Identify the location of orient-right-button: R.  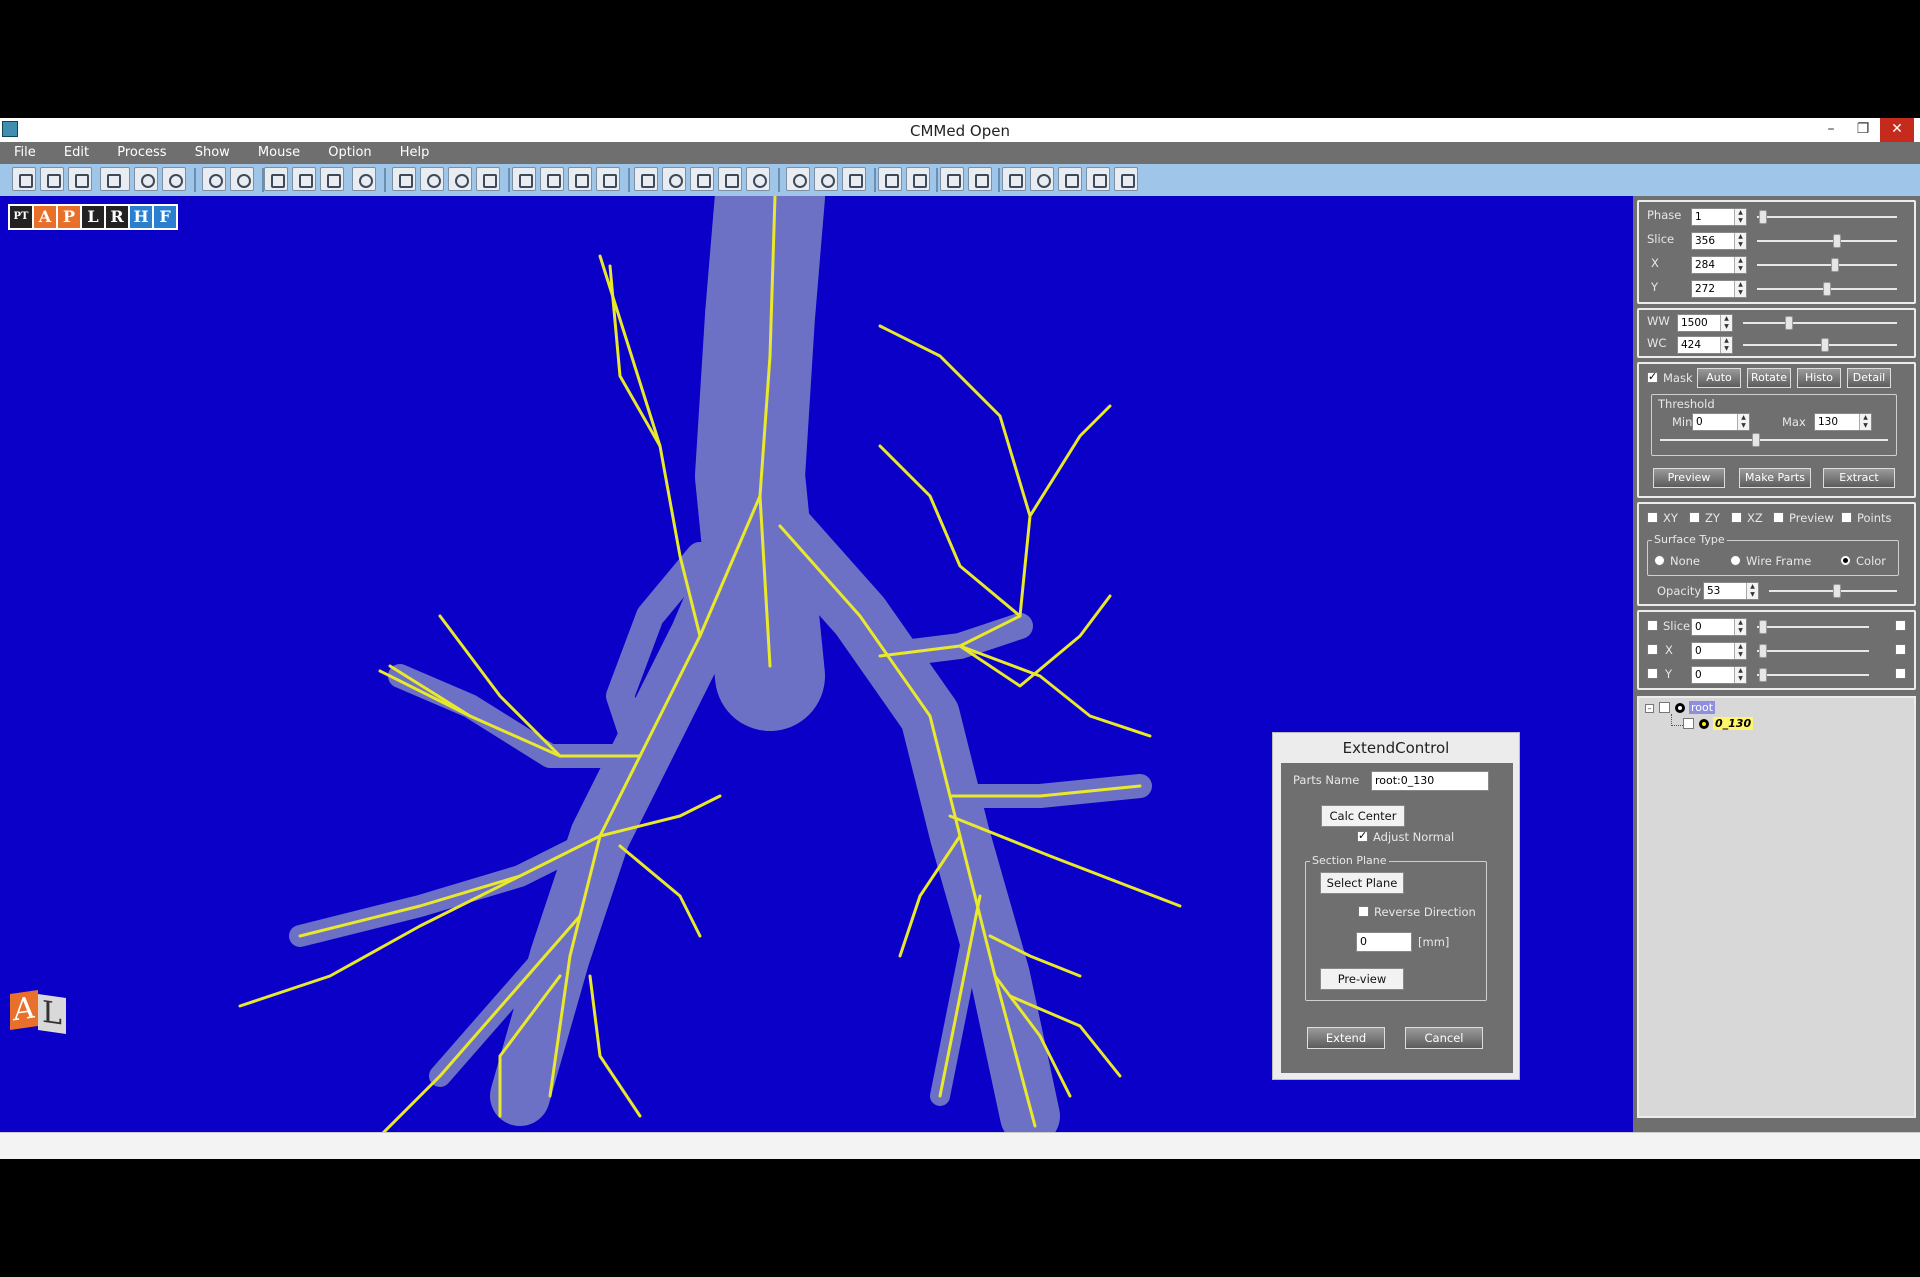
(117, 217).